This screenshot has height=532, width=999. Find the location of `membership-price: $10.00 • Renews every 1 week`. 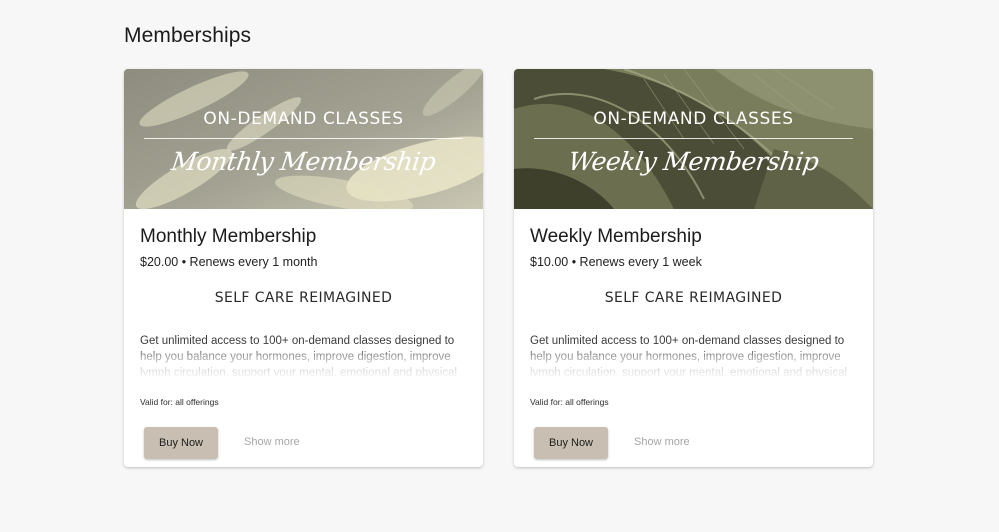

membership-price: $10.00 • Renews every 1 week is located at coordinates (616, 262).